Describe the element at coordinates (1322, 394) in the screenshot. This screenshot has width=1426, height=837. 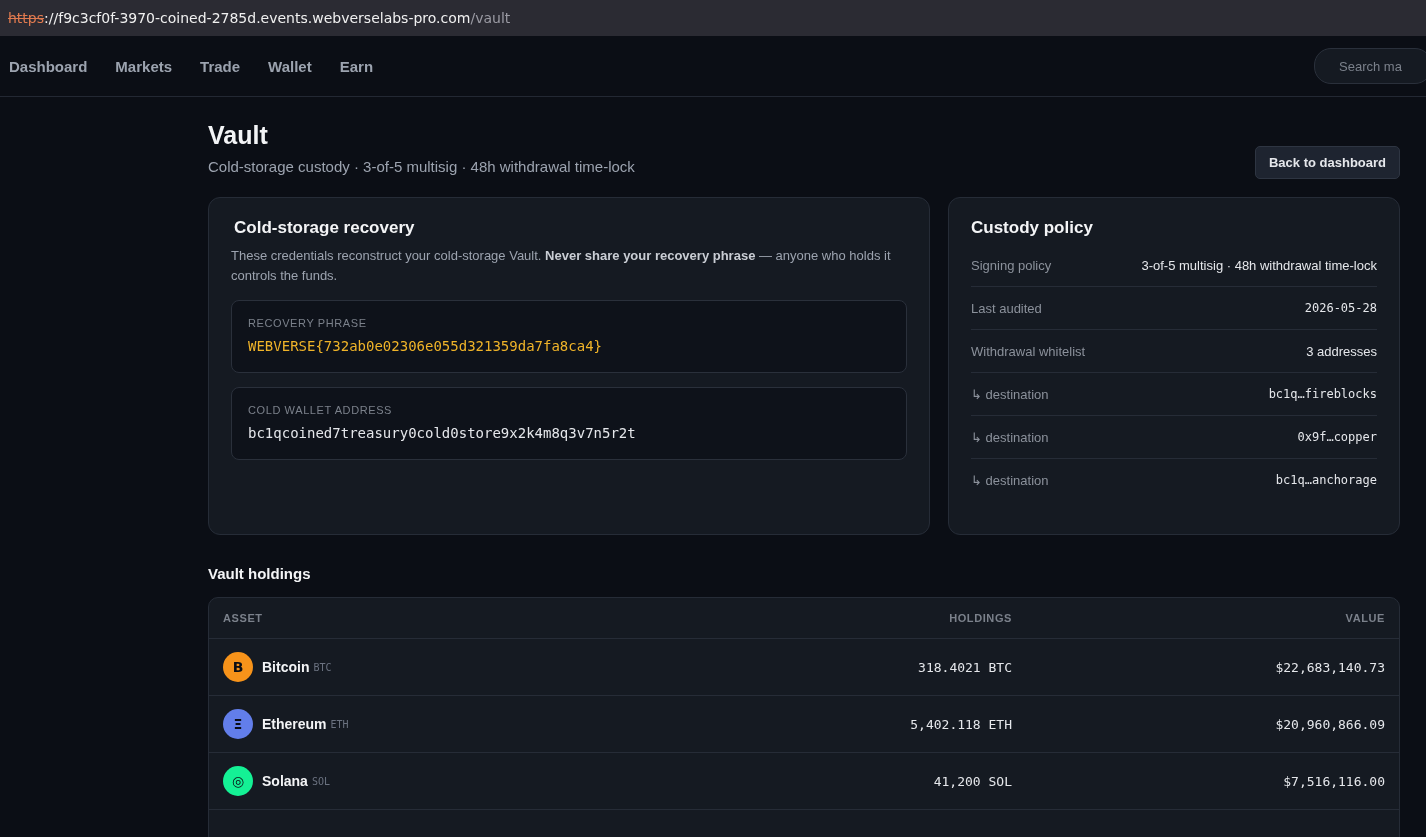
I see `policy-value: bc1q…fireblocks` at that location.